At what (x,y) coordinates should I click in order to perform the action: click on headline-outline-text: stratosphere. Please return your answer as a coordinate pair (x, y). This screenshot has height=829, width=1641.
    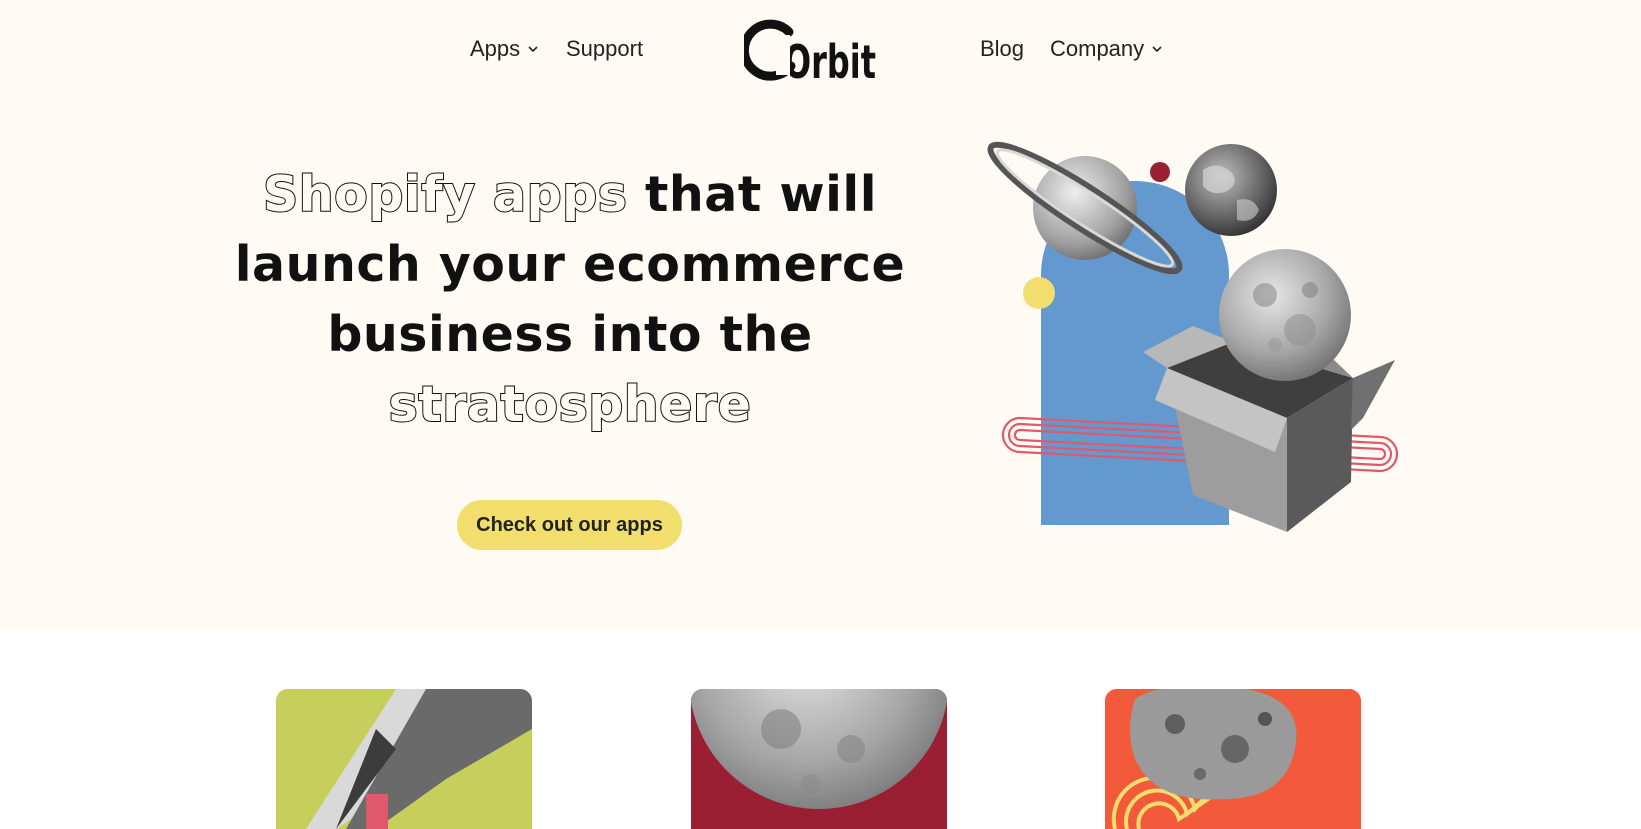
    Looking at the image, I should click on (570, 404).